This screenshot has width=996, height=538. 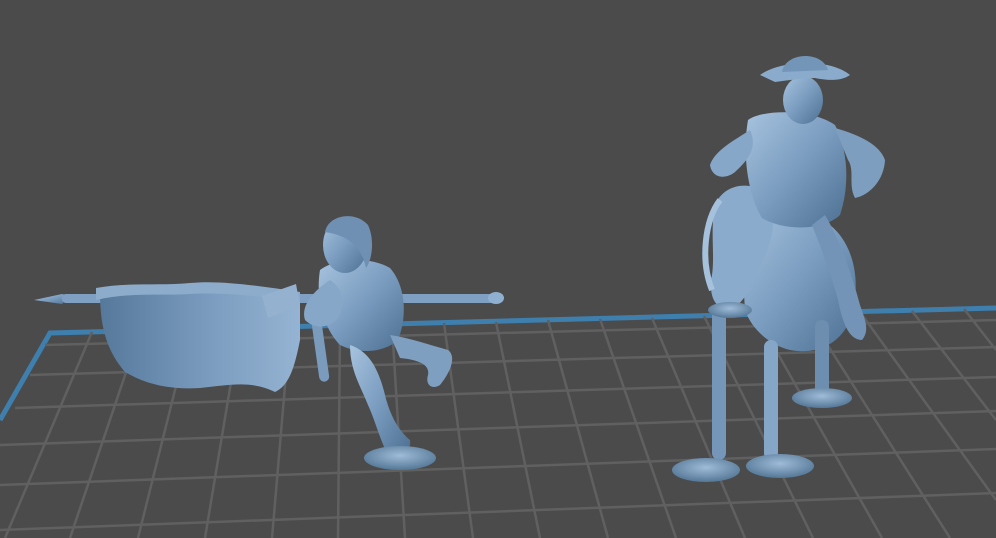 What do you see at coordinates (771, 400) in the screenshot?
I see `horse-leg-front-right` at bounding box center [771, 400].